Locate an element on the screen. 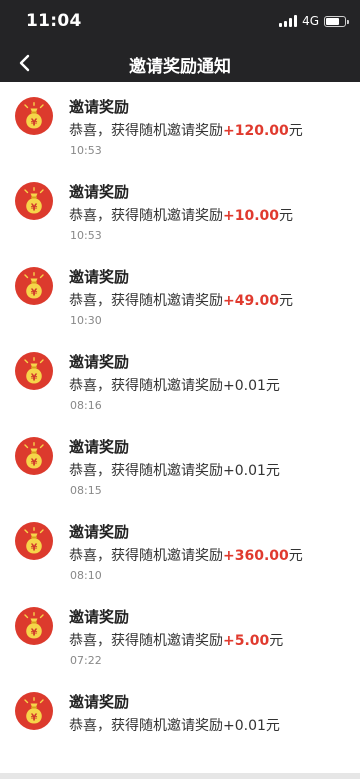  notification-message: 恭喜，获得随机邀请奖励+5.00元 is located at coordinates (176, 640).